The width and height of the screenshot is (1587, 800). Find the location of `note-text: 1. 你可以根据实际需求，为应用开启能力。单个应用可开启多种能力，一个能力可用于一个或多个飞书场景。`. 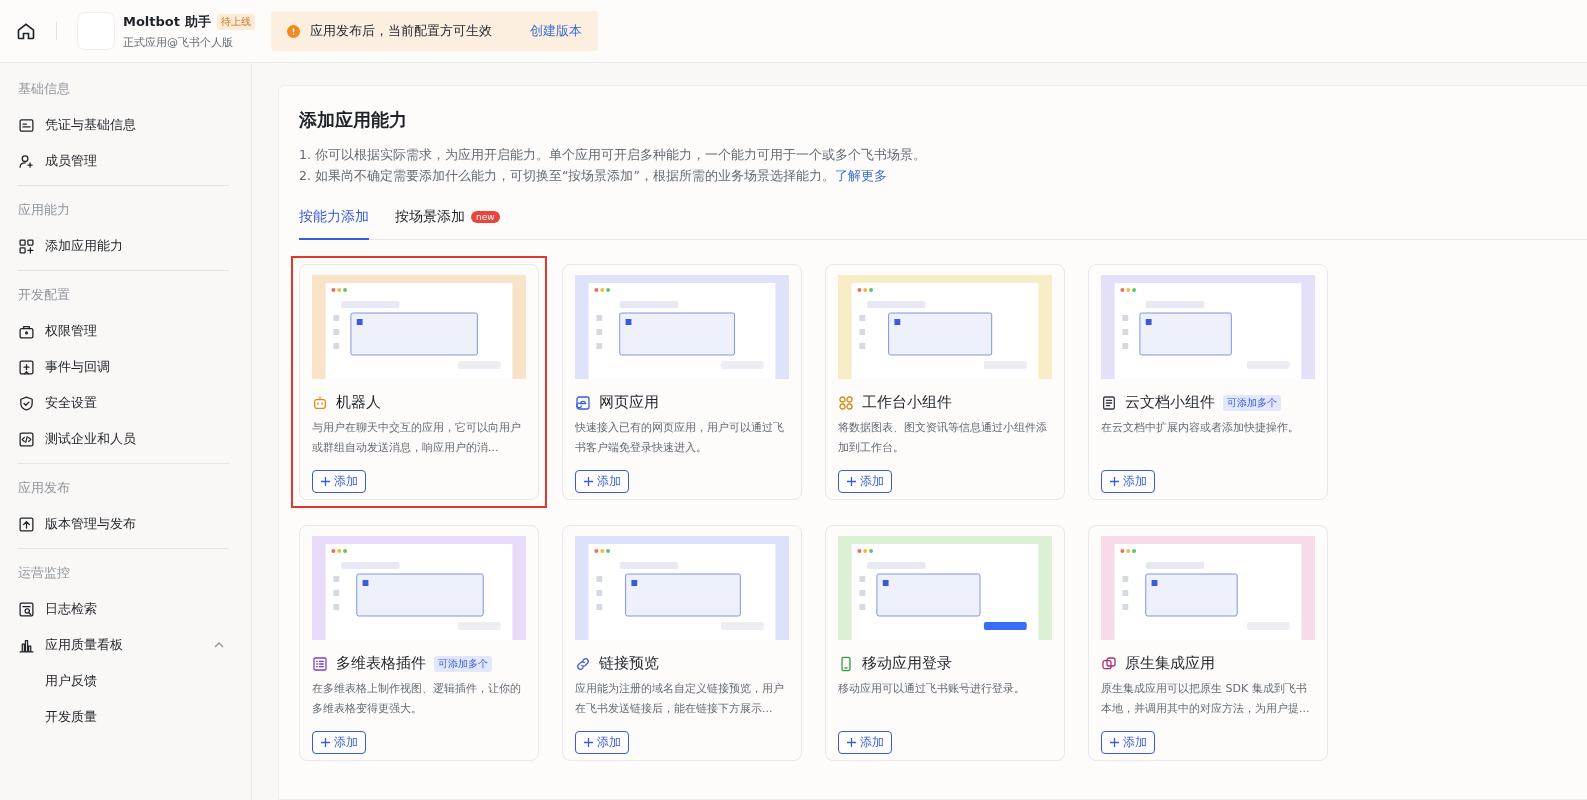

note-text: 1. 你可以根据实际需求，为应用开启能力。单个应用可开启多种能力，一个能力可用于一个或多个飞书场景。 is located at coordinates (613, 155).